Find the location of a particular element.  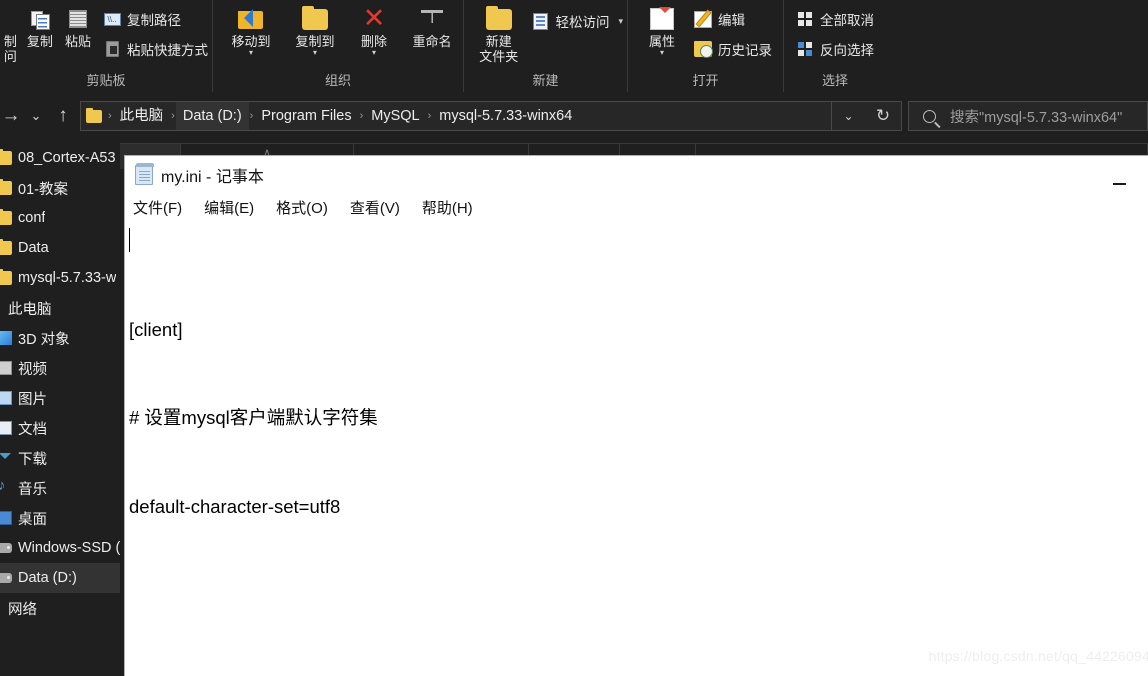

ribbon-button-copy-label: 复制 is located at coordinates (39, 41).